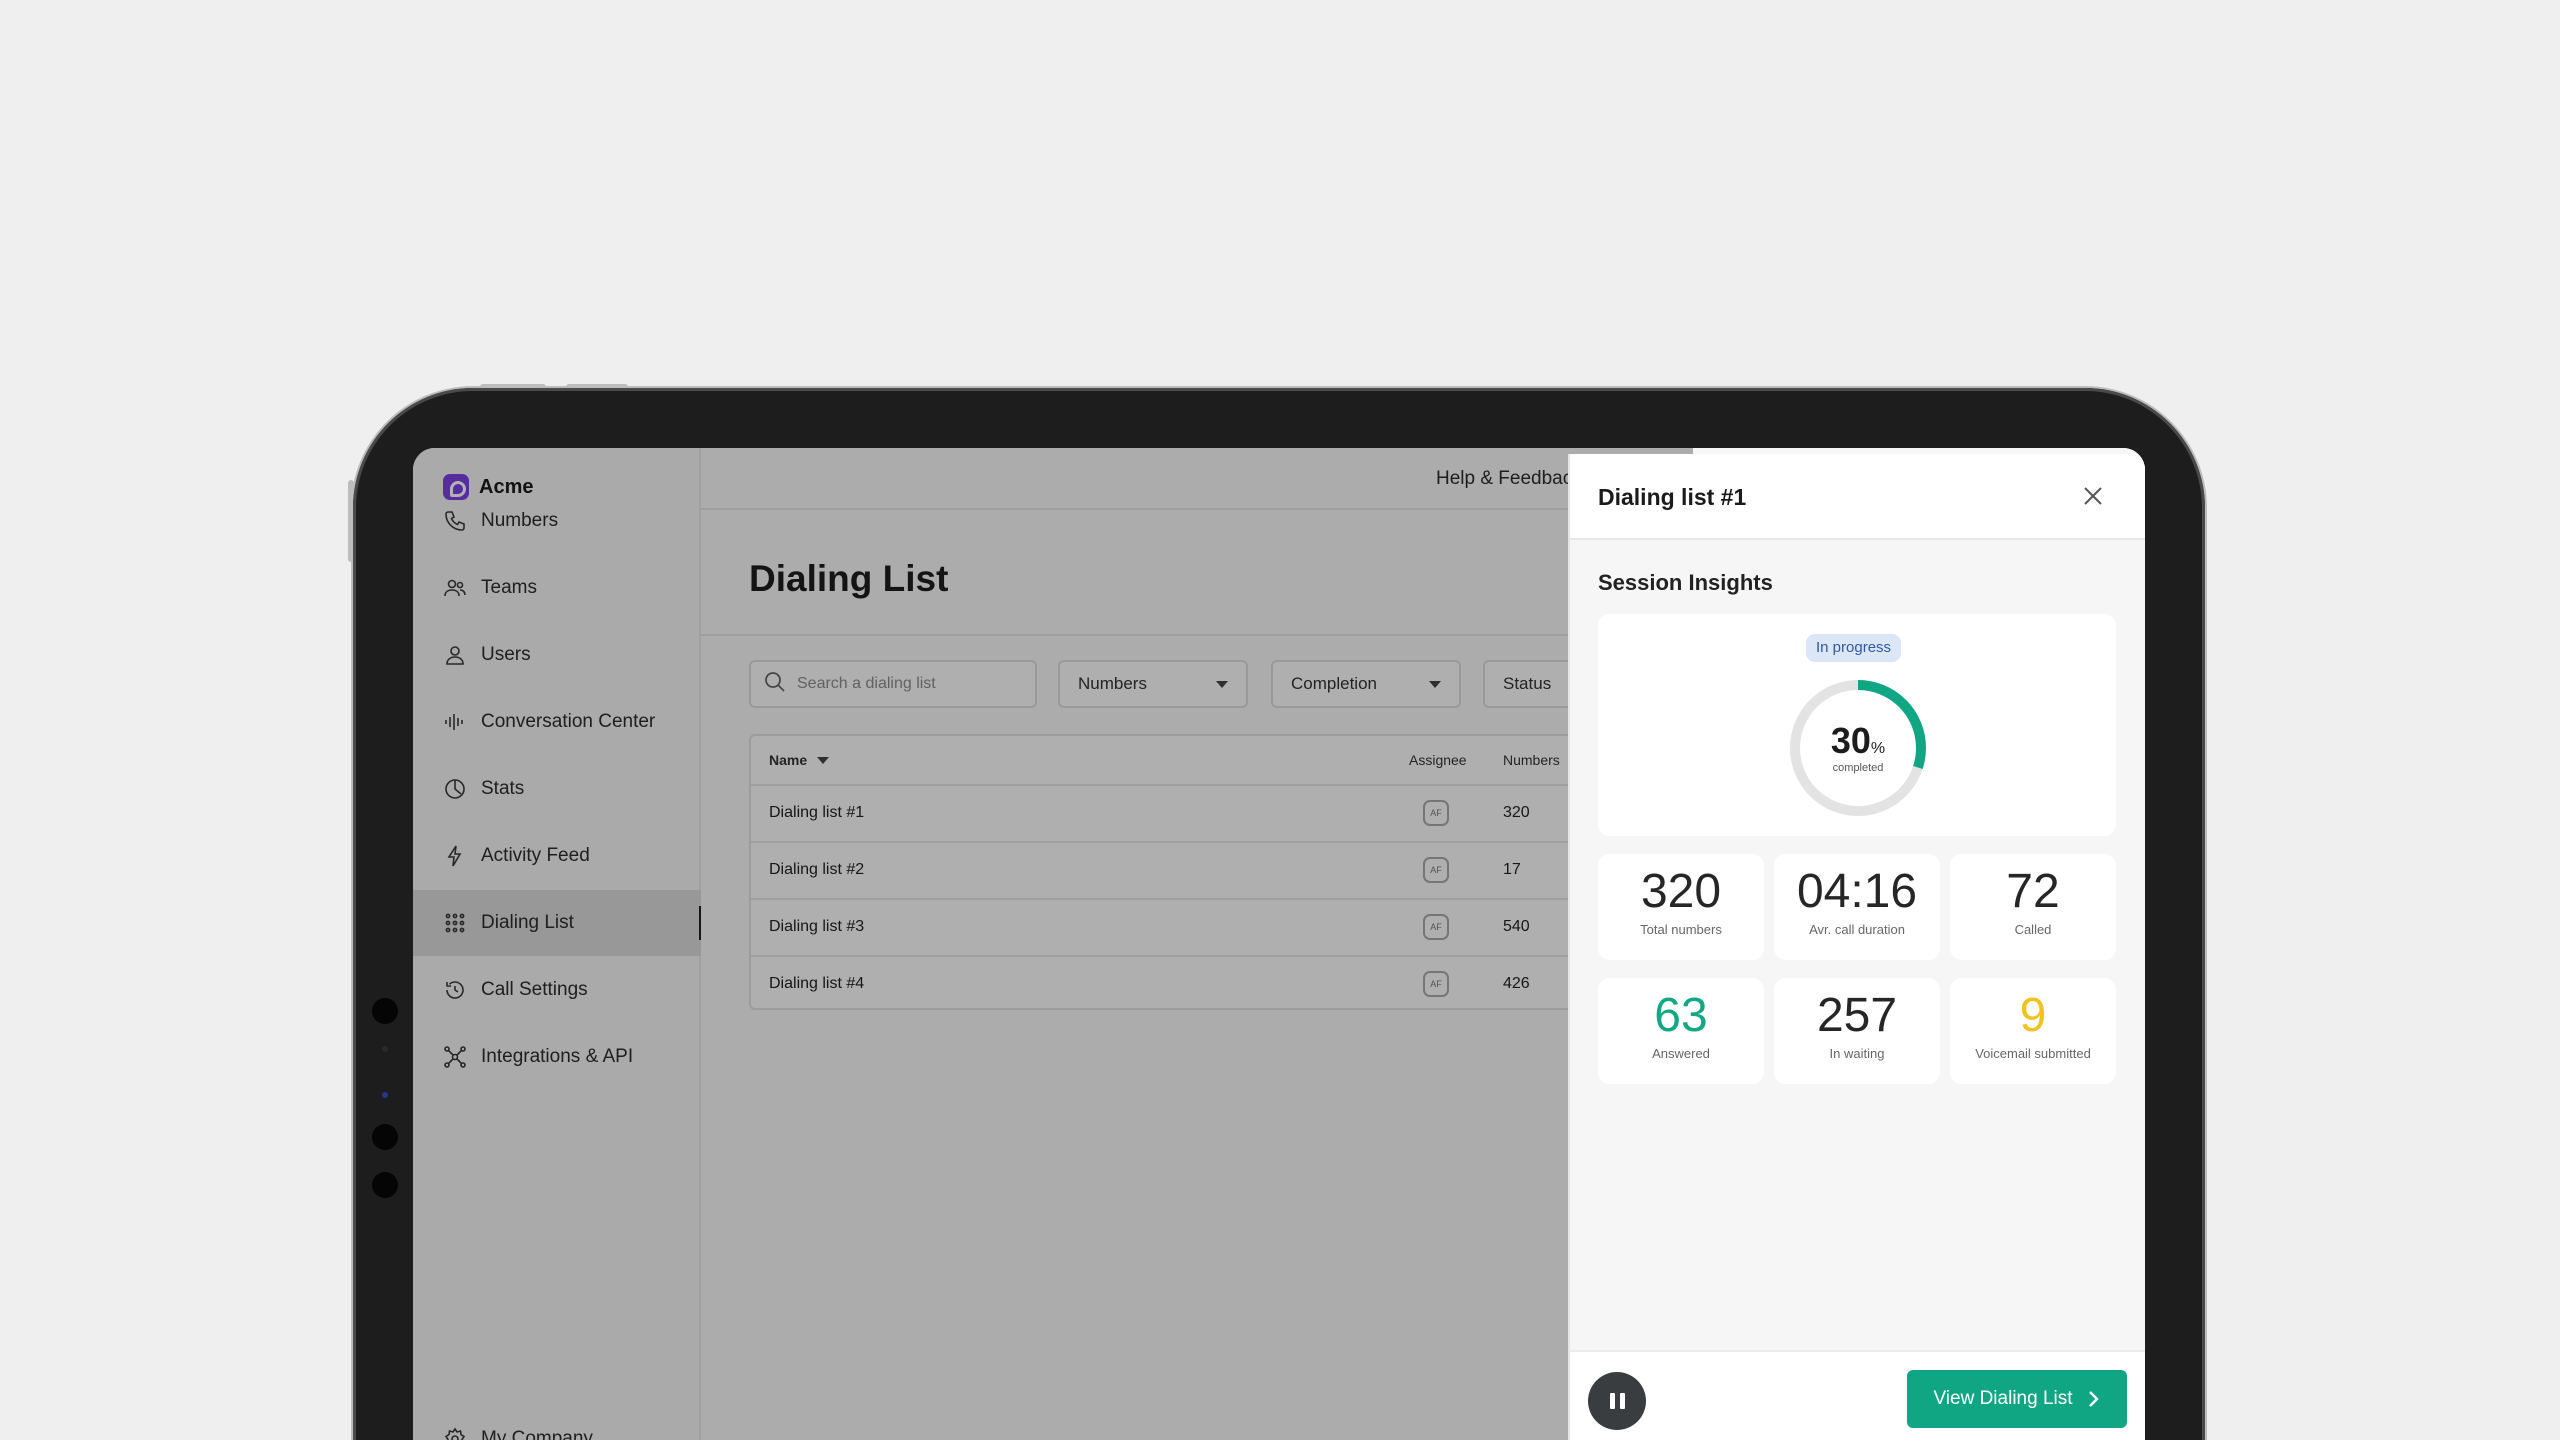  I want to click on pause-button, so click(1617, 1401).